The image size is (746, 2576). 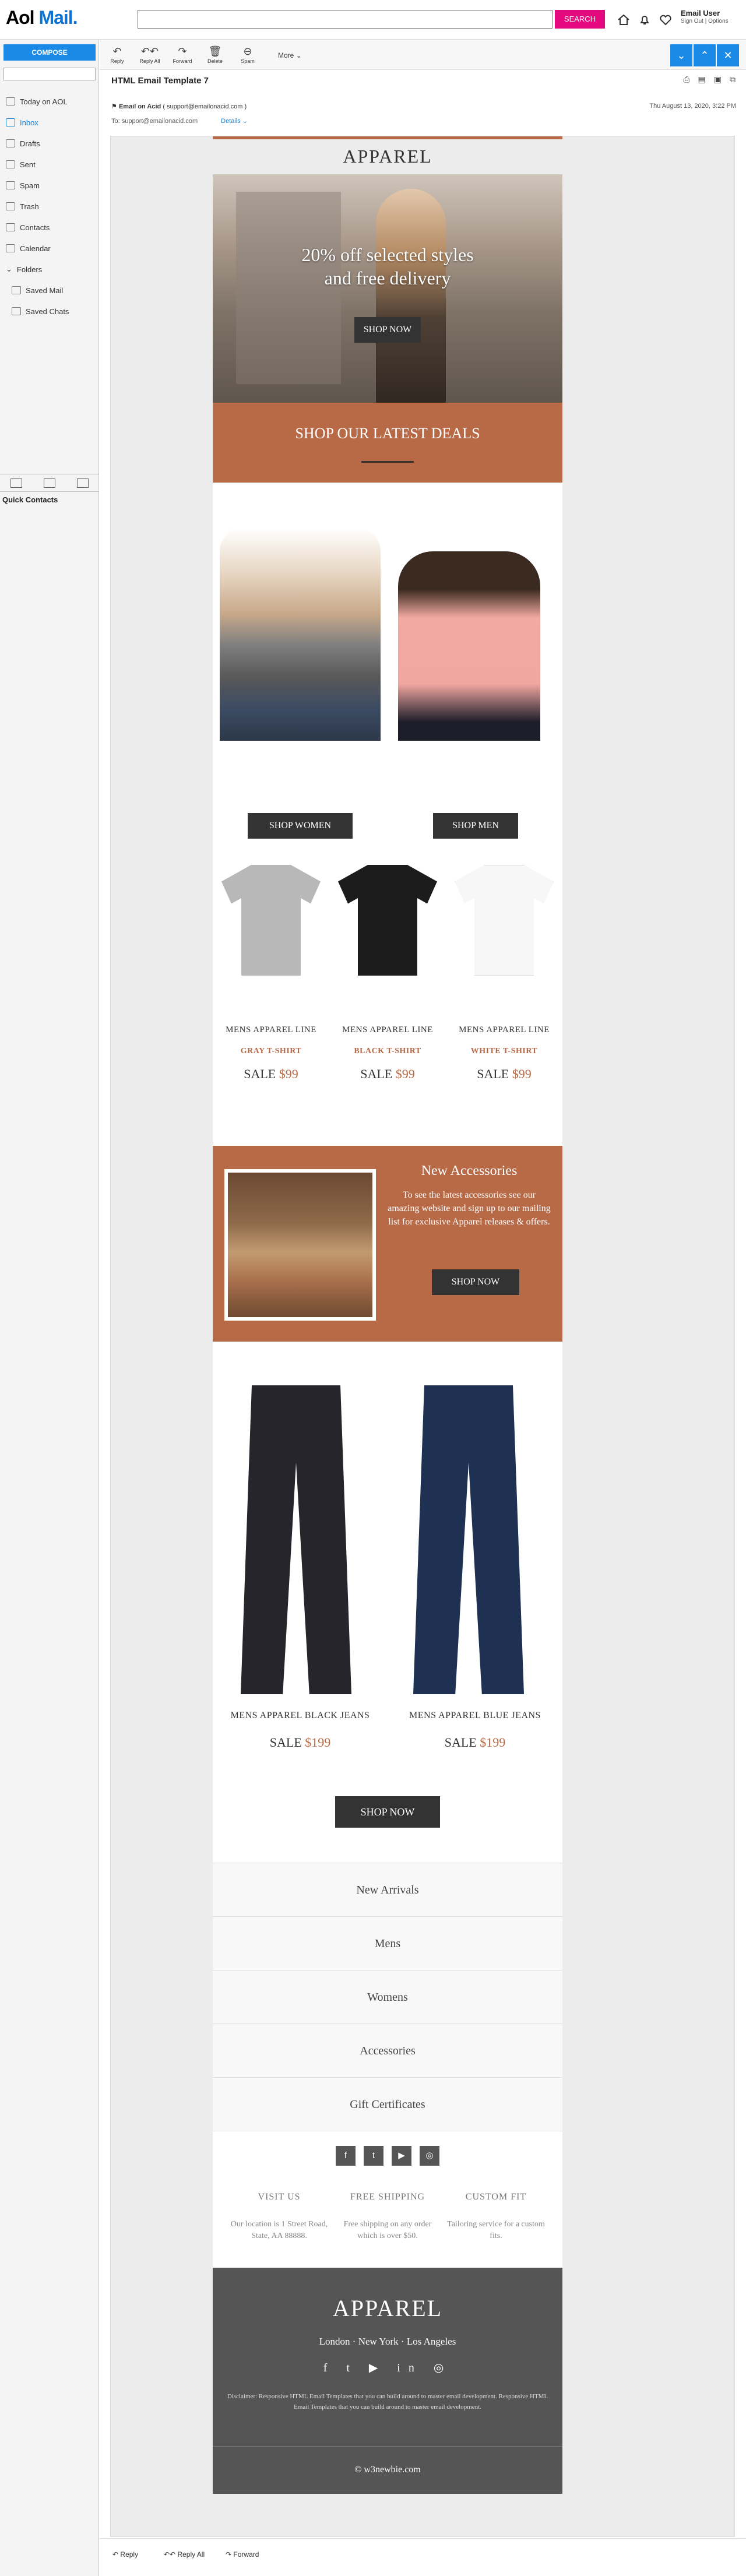 I want to click on aol-mail-logo: Aol Mail., so click(x=42, y=18).